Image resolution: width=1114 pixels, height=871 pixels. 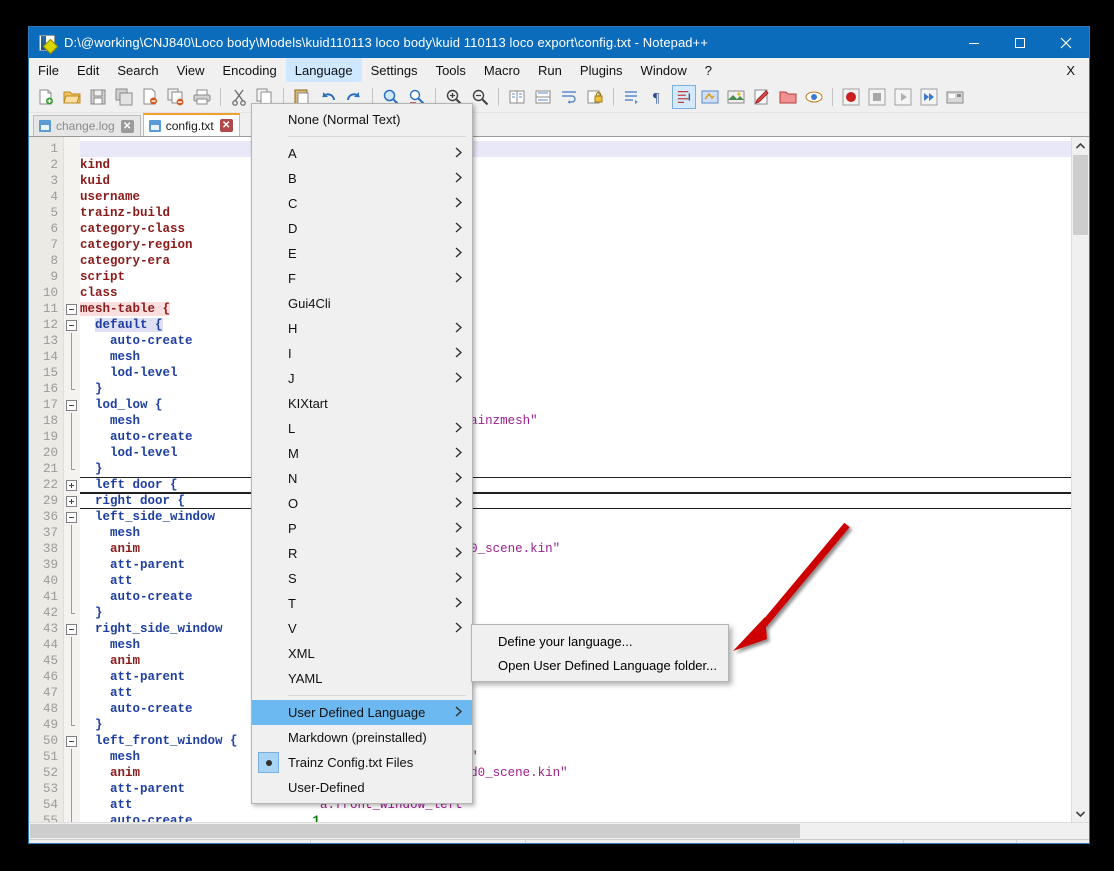 I want to click on menu-item-b: B, so click(x=362, y=178).